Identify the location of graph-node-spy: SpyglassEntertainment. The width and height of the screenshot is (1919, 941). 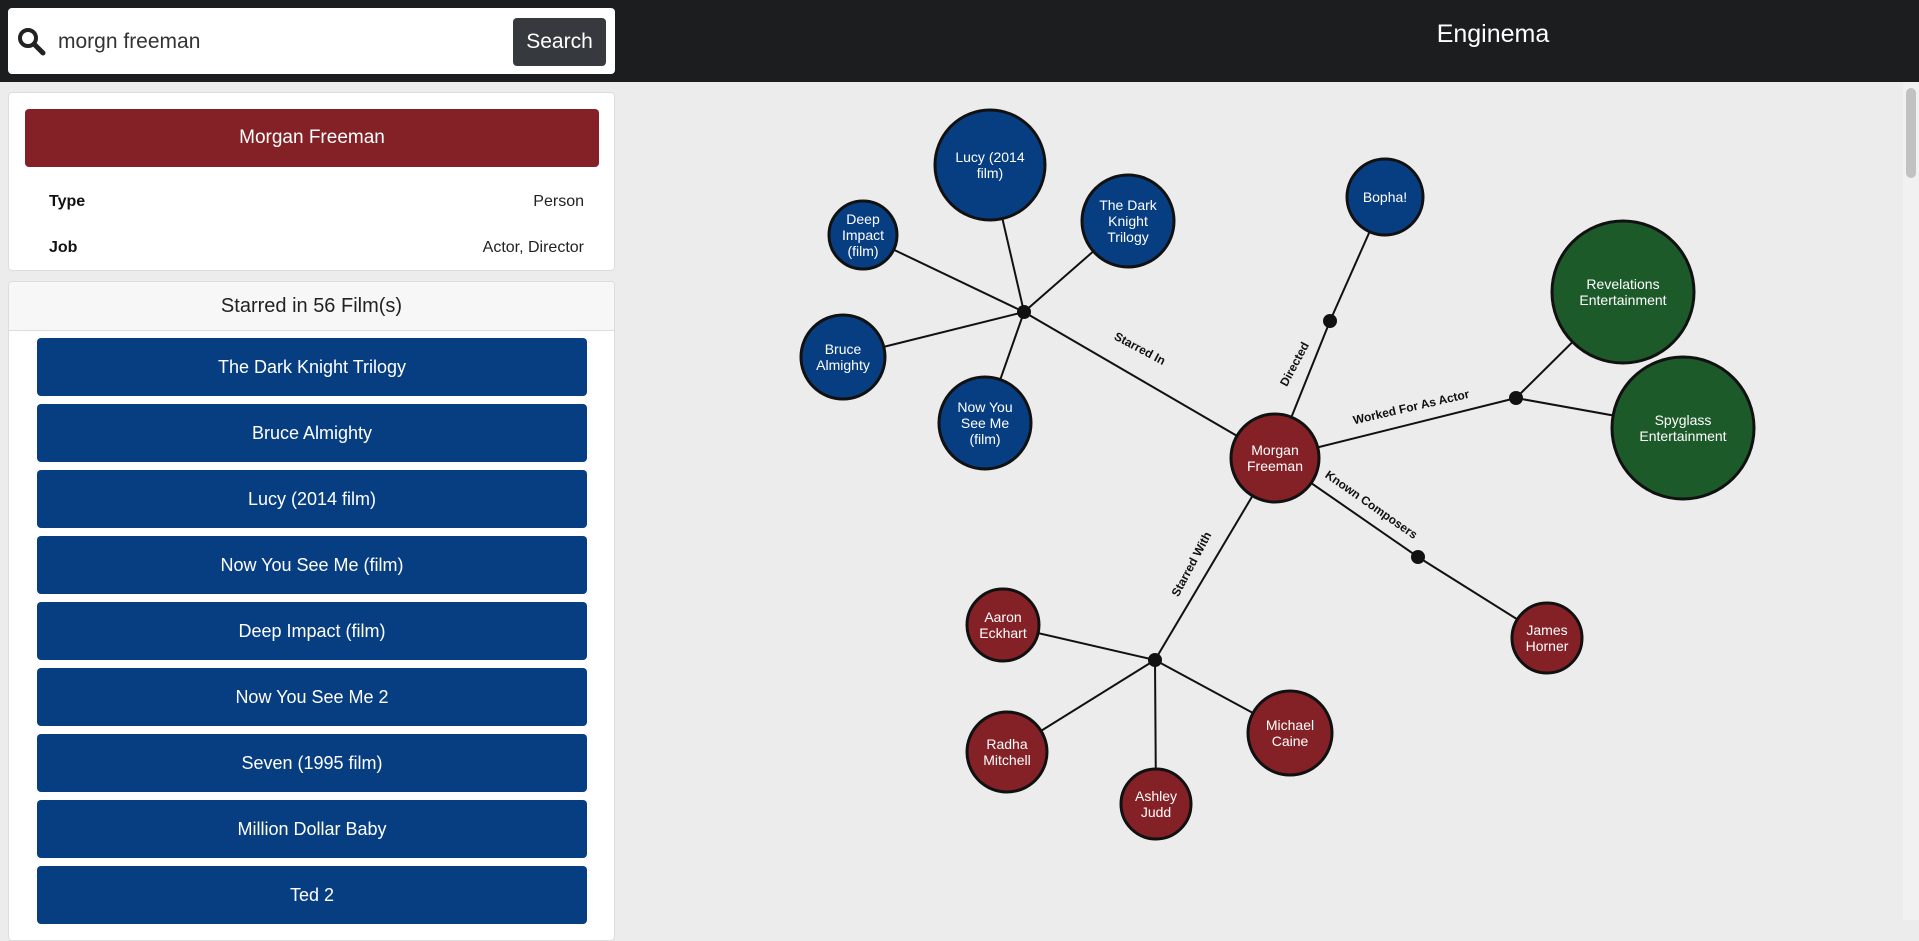
(1683, 428).